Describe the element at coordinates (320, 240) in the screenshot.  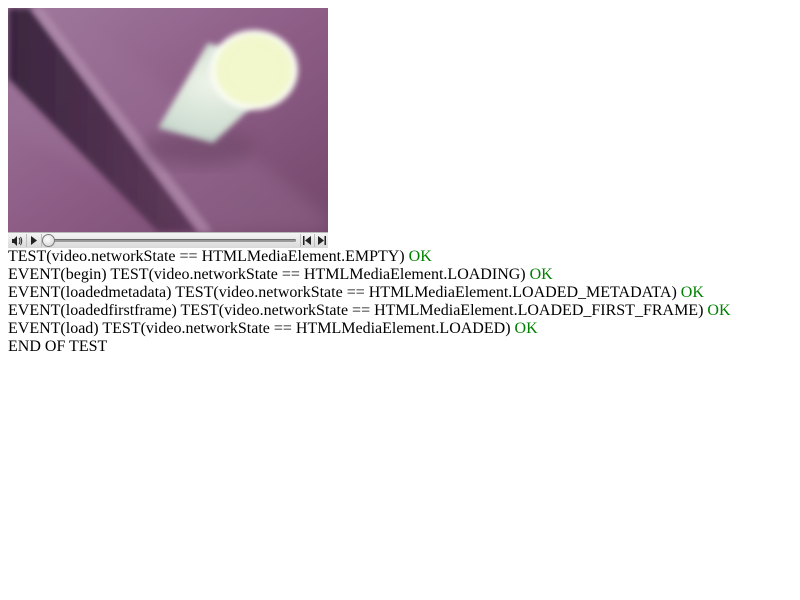
I see `fast-forward-icon` at that location.